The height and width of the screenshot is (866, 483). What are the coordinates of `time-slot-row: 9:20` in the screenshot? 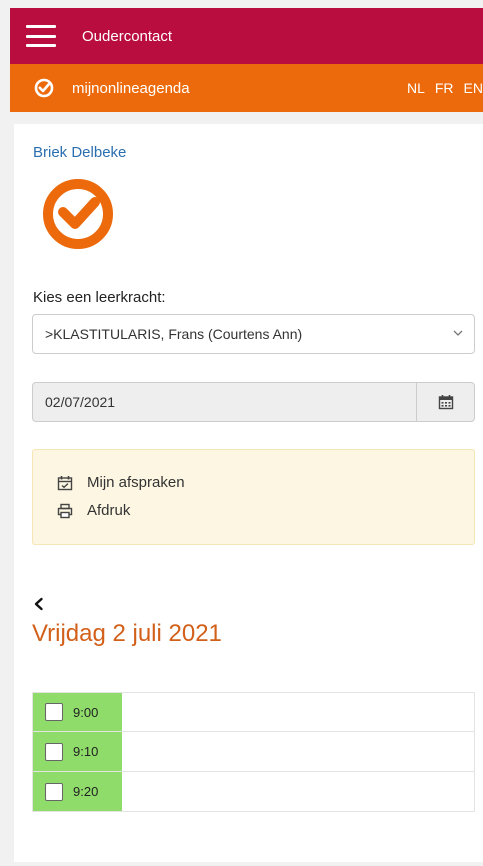 It's located at (253, 792).